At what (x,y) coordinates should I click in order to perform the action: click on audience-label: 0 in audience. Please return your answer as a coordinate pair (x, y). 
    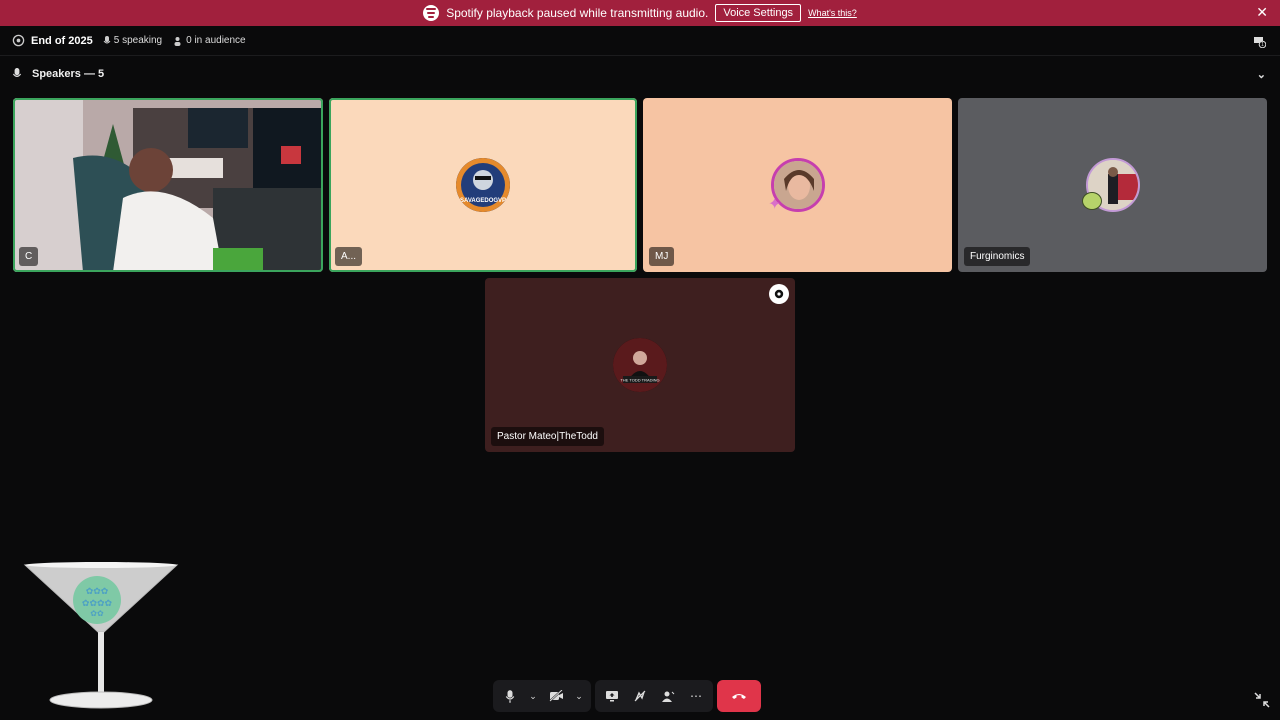
    Looking at the image, I should click on (216, 40).